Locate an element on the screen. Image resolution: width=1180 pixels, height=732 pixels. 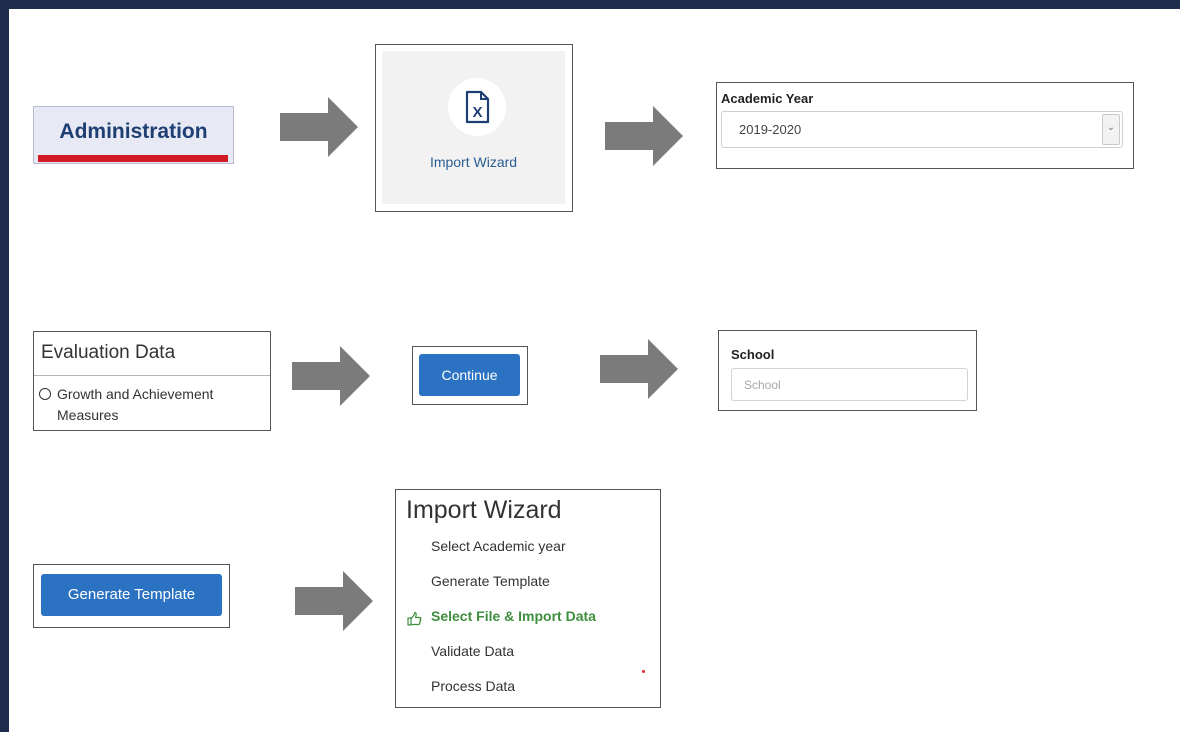
step-generate-template: Generate Template is located at coordinates (490, 581).